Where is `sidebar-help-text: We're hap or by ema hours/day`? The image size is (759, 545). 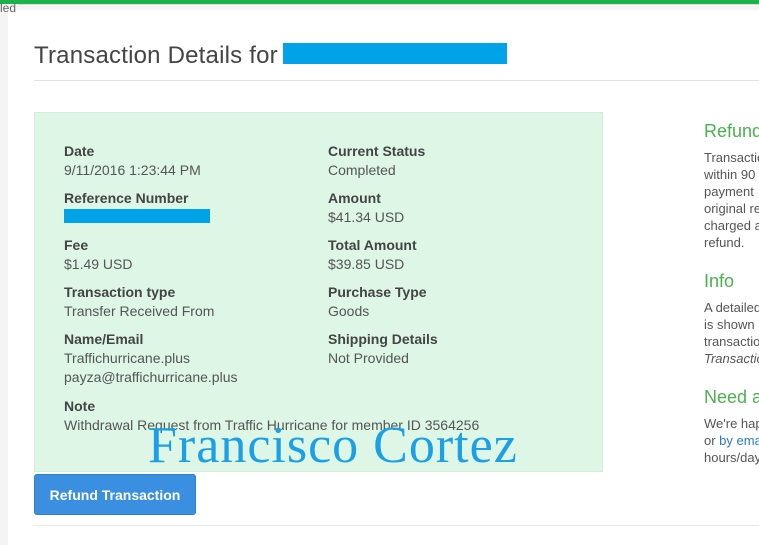 sidebar-help-text: We're hap or by ema hours/day is located at coordinates (731, 440).